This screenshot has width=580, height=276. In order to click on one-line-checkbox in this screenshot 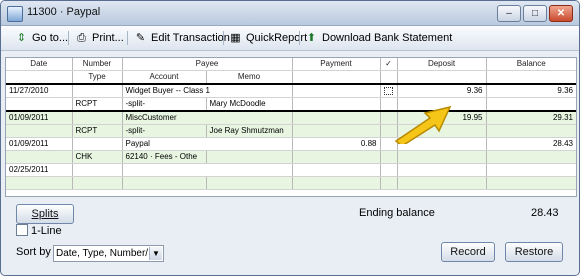, I will do `click(22, 230)`.